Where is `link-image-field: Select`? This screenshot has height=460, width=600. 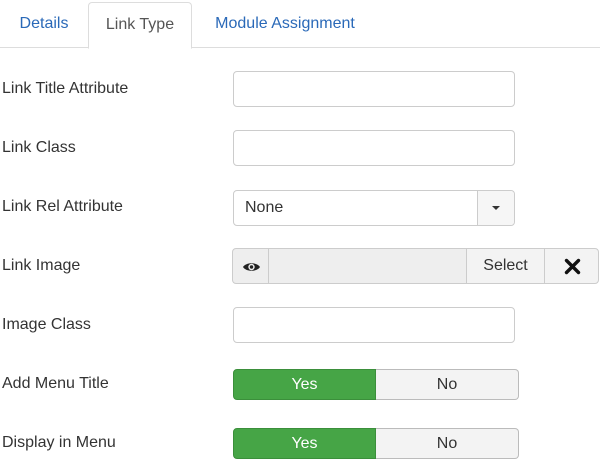 link-image-field: Select is located at coordinates (415, 266).